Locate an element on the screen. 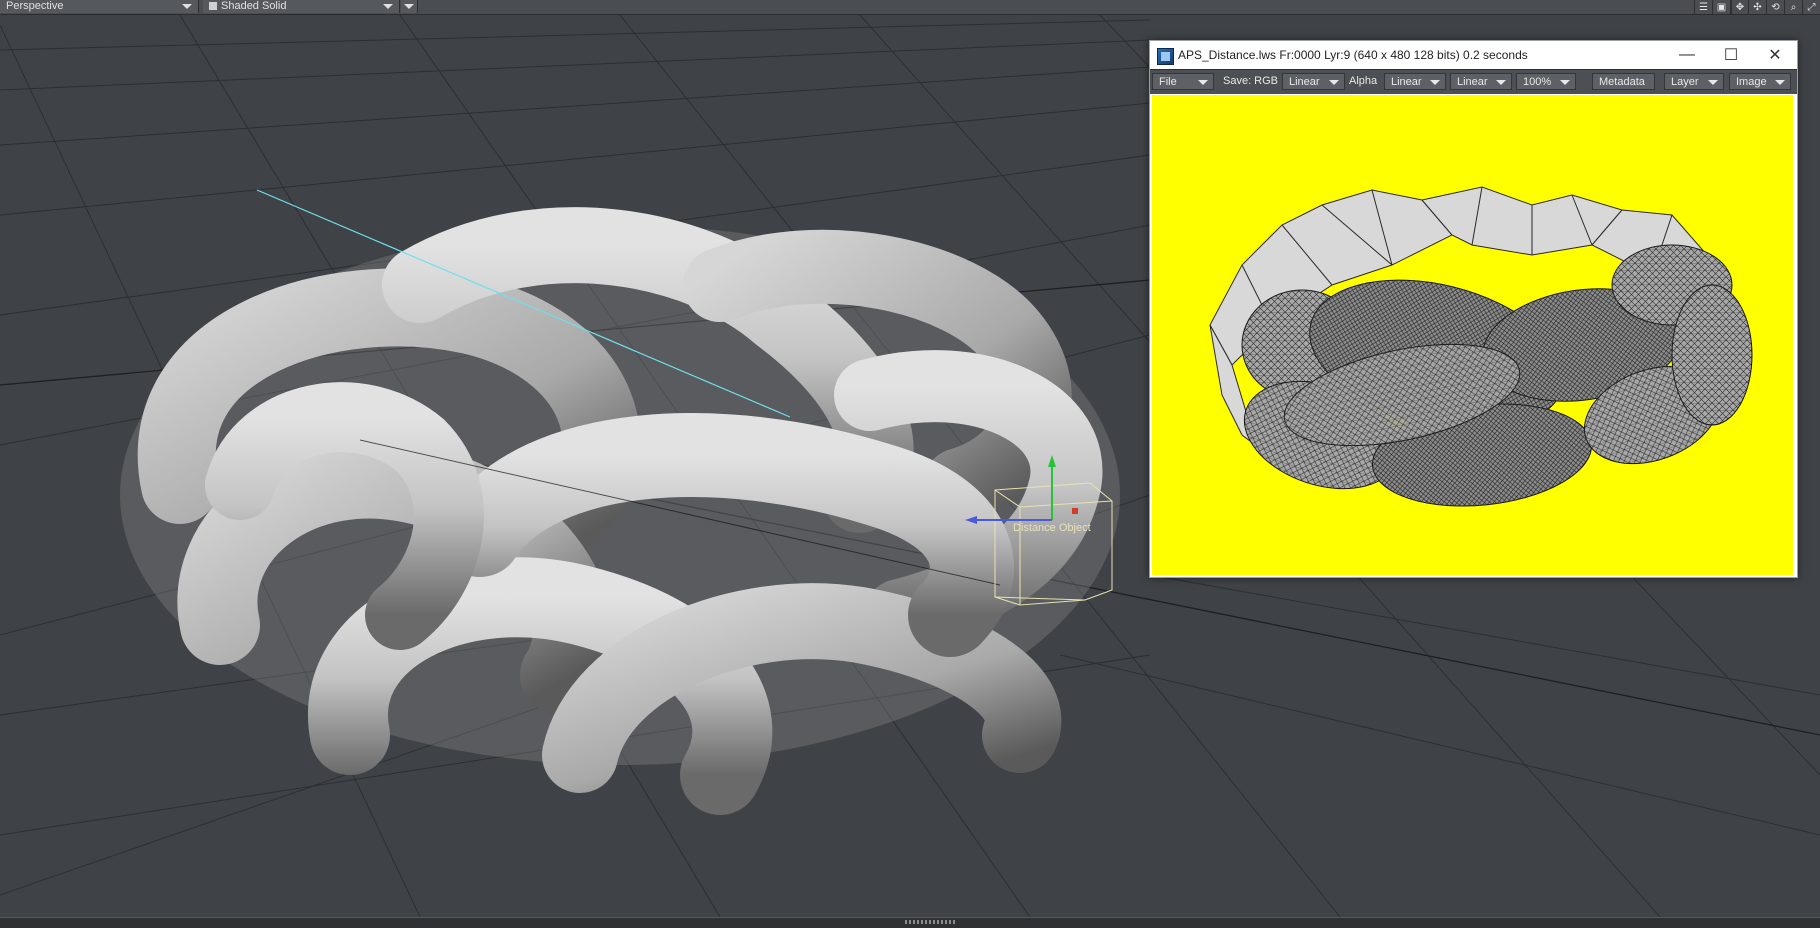 The width and height of the screenshot is (1820, 928). alpha-label: Alpha is located at coordinates (1363, 81).